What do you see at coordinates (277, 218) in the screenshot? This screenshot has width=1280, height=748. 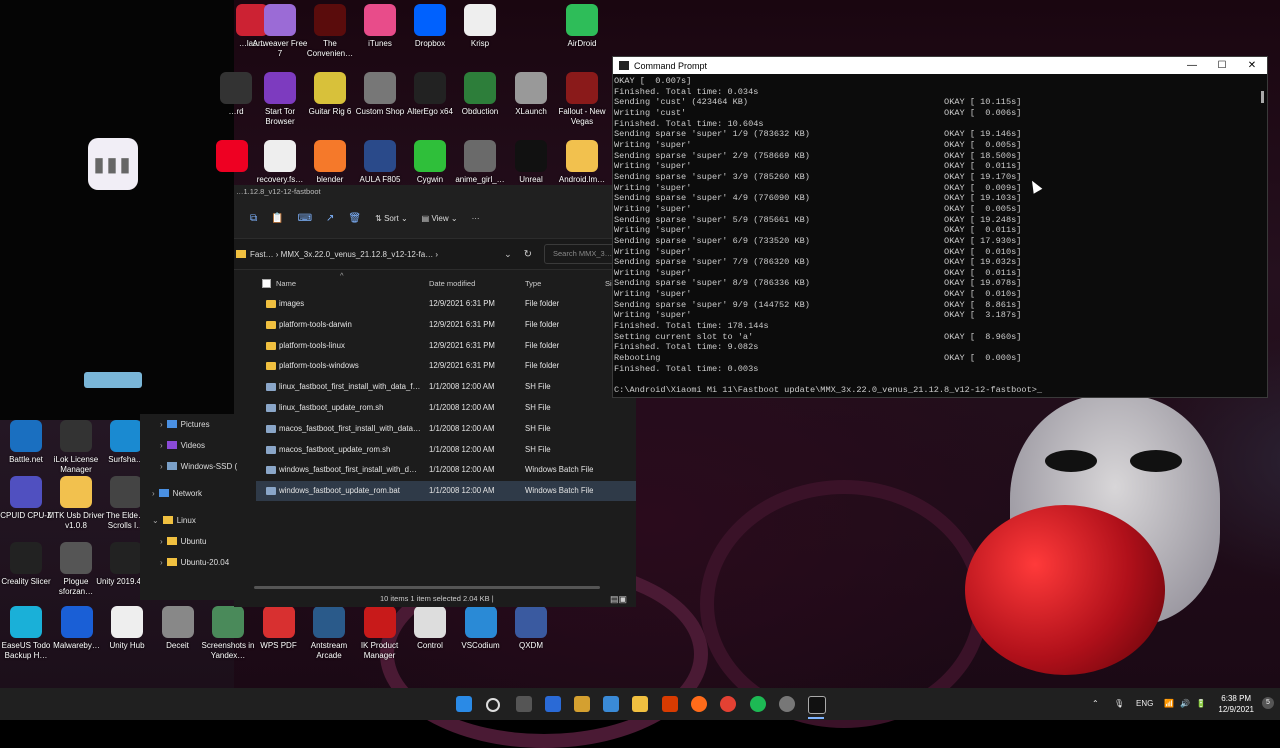 I see `paste-icon: 📋` at bounding box center [277, 218].